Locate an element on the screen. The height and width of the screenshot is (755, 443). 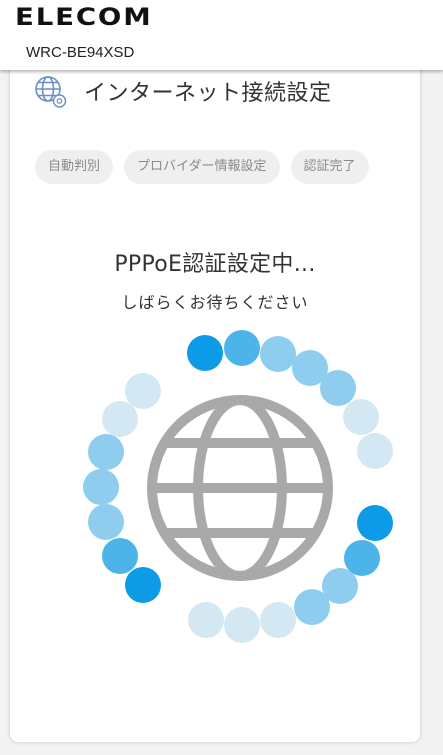
globe-icon is located at coordinates (240, 488).